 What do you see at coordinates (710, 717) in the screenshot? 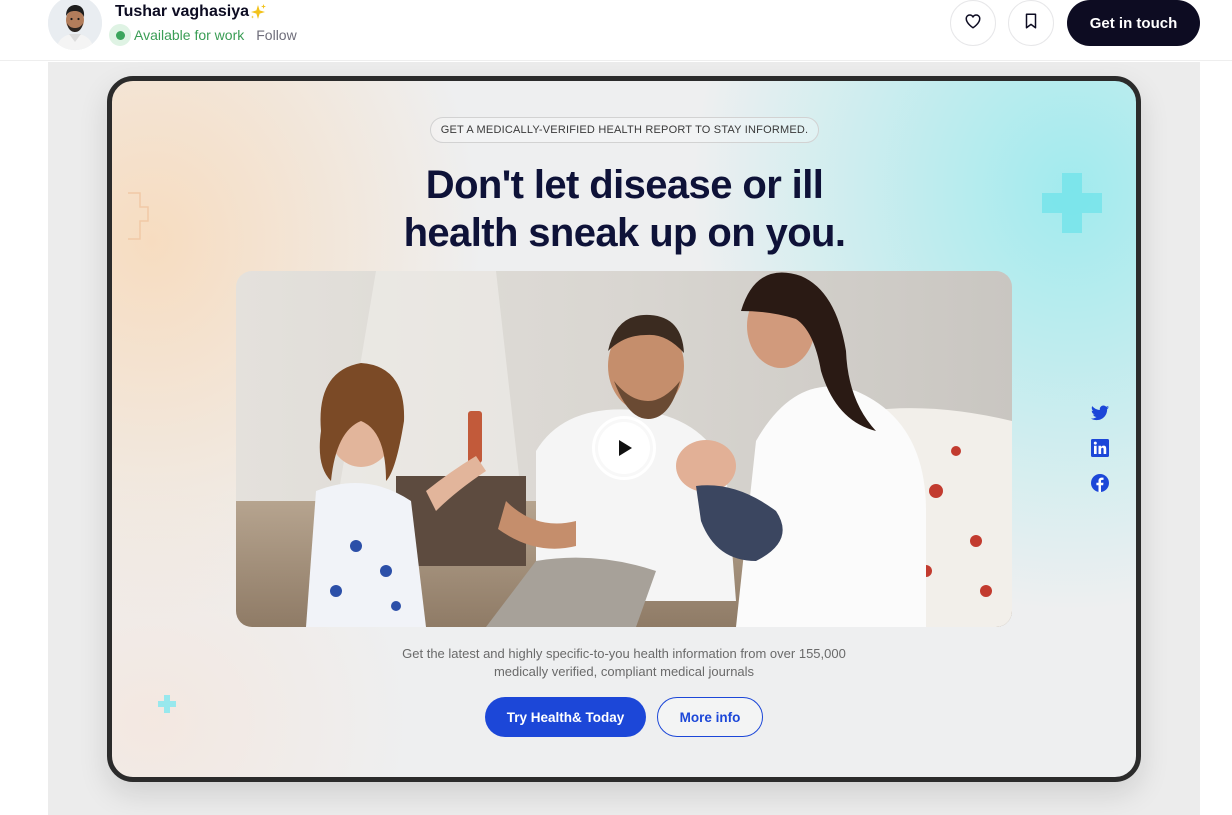
I see `more-info-button: More info` at bounding box center [710, 717].